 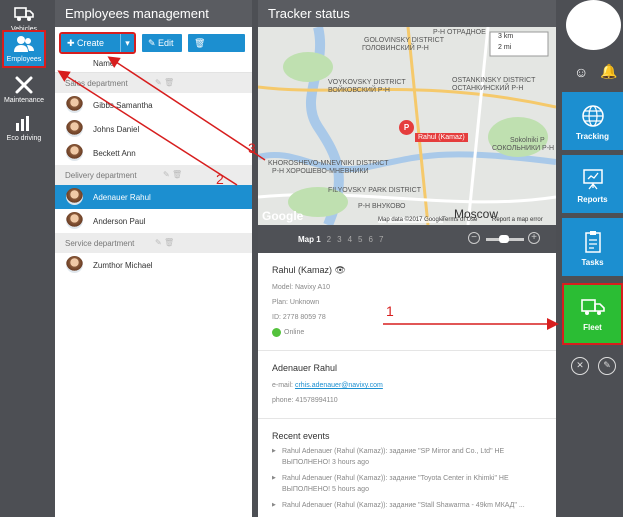 What do you see at coordinates (216, 50) in the screenshot?
I see `remove-button: 🗑 Remove` at bounding box center [216, 50].